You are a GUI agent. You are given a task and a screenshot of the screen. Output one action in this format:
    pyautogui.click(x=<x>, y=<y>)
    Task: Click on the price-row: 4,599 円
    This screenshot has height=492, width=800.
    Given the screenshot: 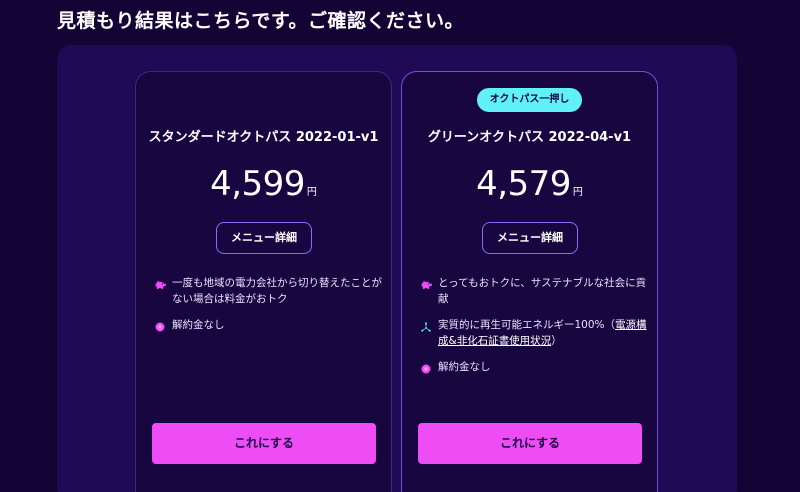 What is the action you would take?
    pyautogui.click(x=263, y=184)
    